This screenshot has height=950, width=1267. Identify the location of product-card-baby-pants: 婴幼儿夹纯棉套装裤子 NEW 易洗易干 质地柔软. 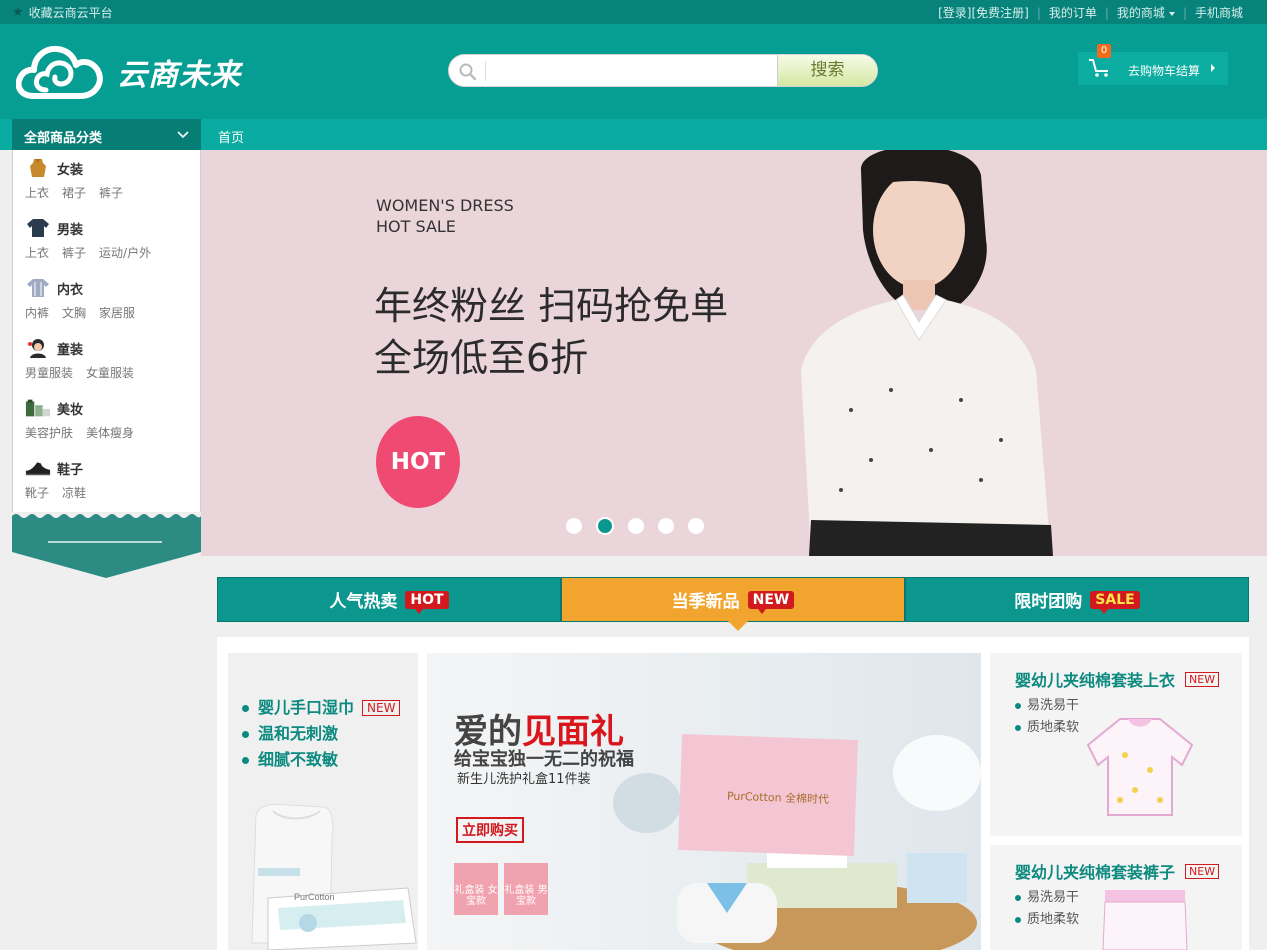
(1116, 897).